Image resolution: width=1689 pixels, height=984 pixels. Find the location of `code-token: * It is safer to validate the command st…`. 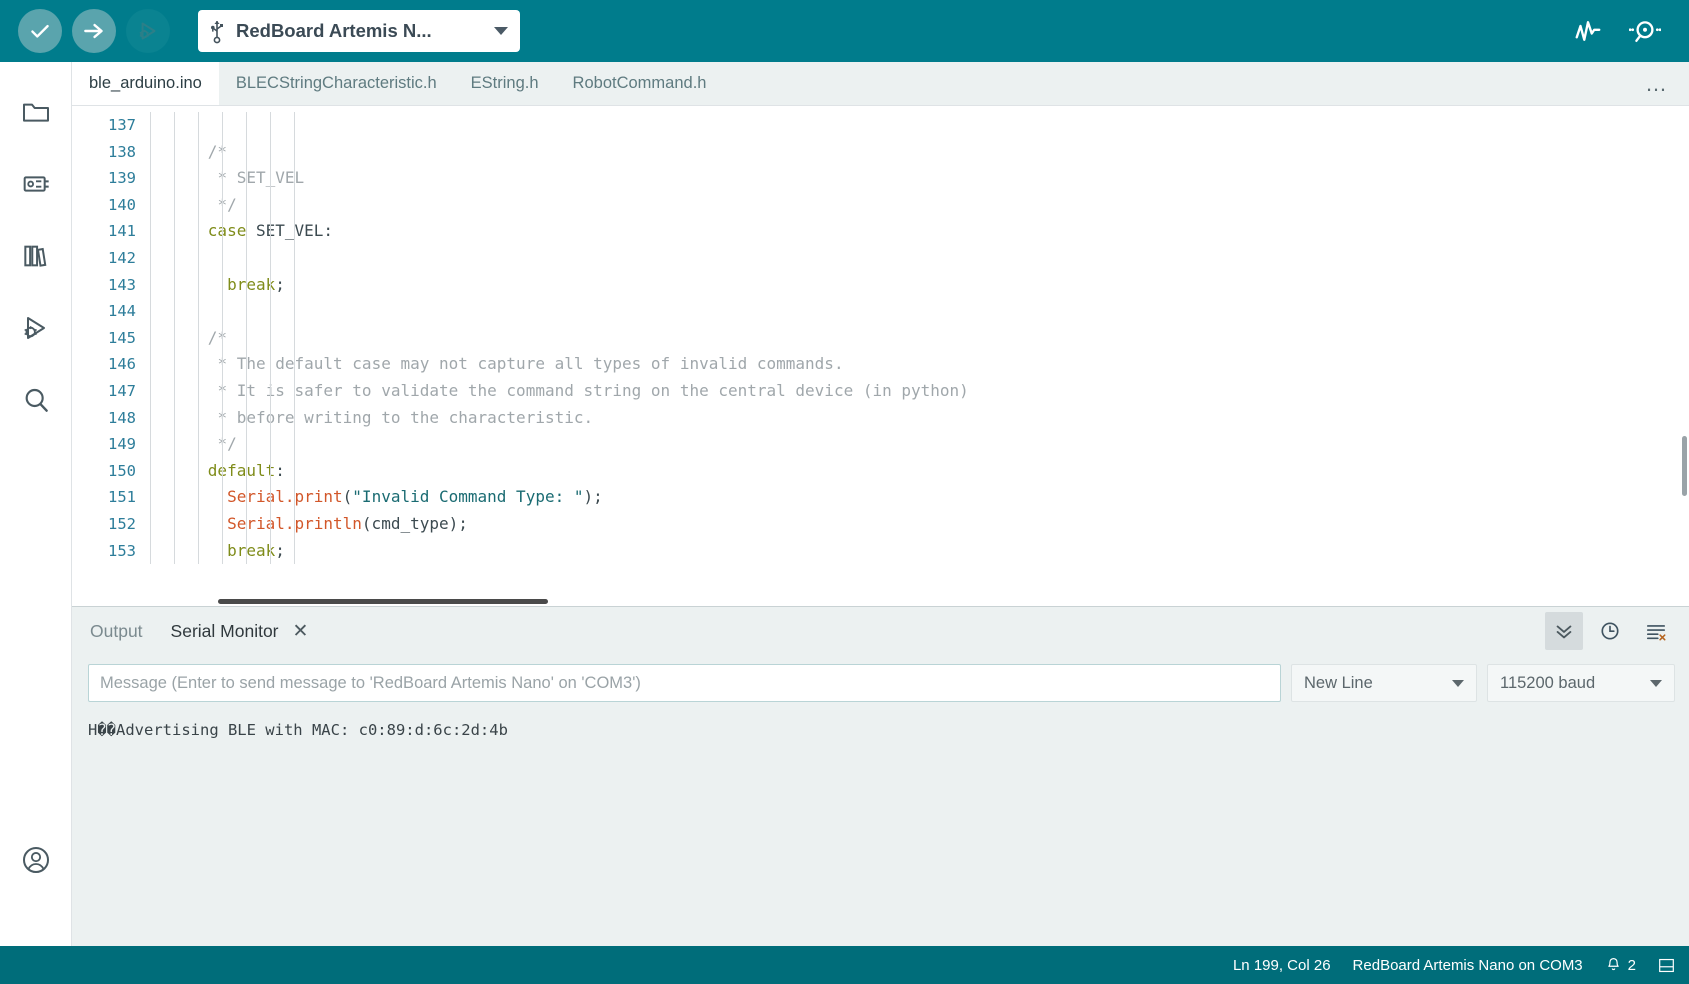

code-token: * It is safer to validate the command st… is located at coordinates (593, 390).